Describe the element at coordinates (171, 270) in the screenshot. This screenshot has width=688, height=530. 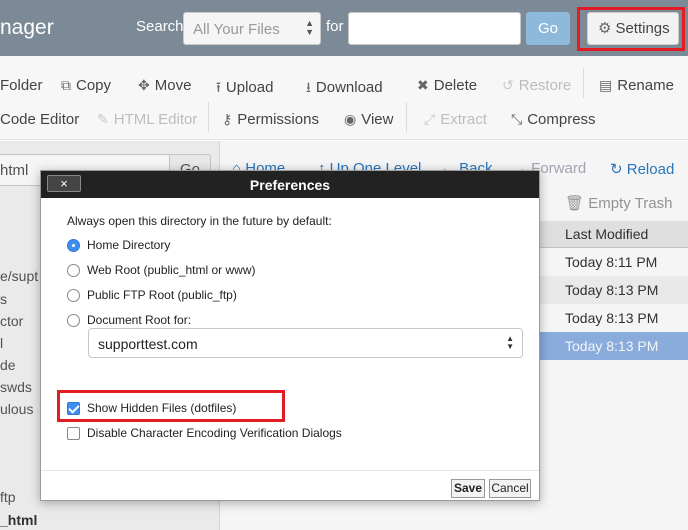
I see `radio-label: Web Root (public_html or www)` at that location.